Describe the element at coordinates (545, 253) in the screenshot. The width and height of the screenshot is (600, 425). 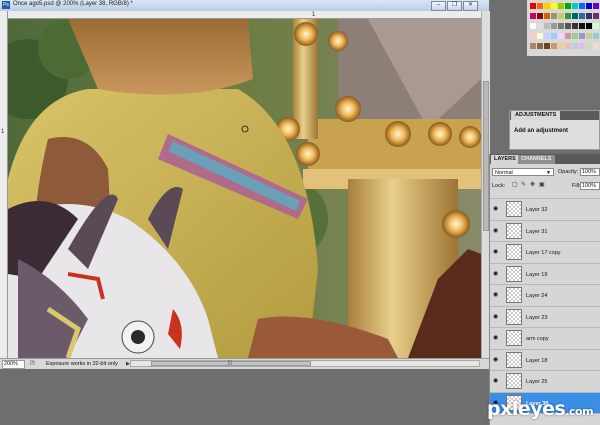
I see `layer-row: ◉ Layer 17 copy` at that location.